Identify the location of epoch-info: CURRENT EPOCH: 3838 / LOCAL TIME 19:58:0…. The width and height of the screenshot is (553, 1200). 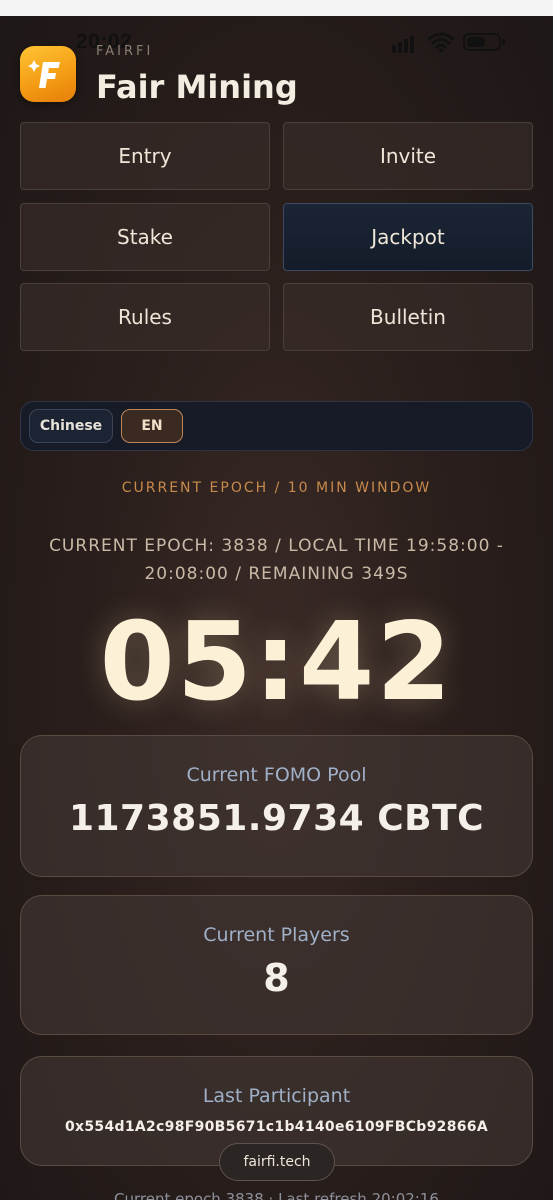
(276, 560).